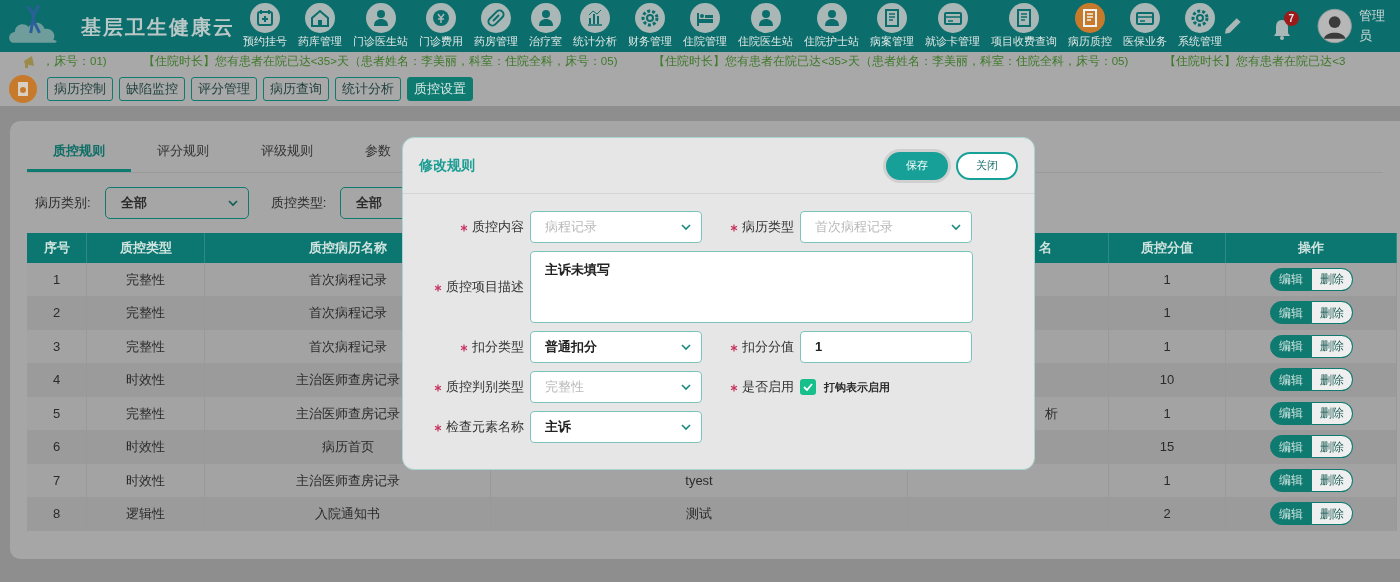  I want to click on nav-item: 药库管理, so click(320, 25).